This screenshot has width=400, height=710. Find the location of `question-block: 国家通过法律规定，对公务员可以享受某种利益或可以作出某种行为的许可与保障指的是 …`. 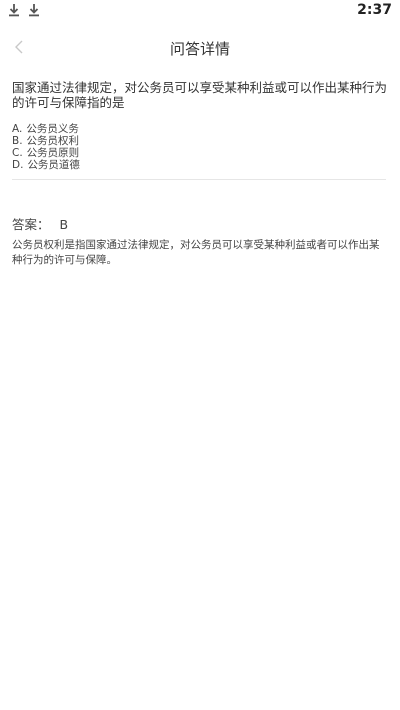

question-block: 国家通过法律规定，对公务员可以享受某种利益或可以作出某种行为的许可与保障指的是 … is located at coordinates (200, 125).